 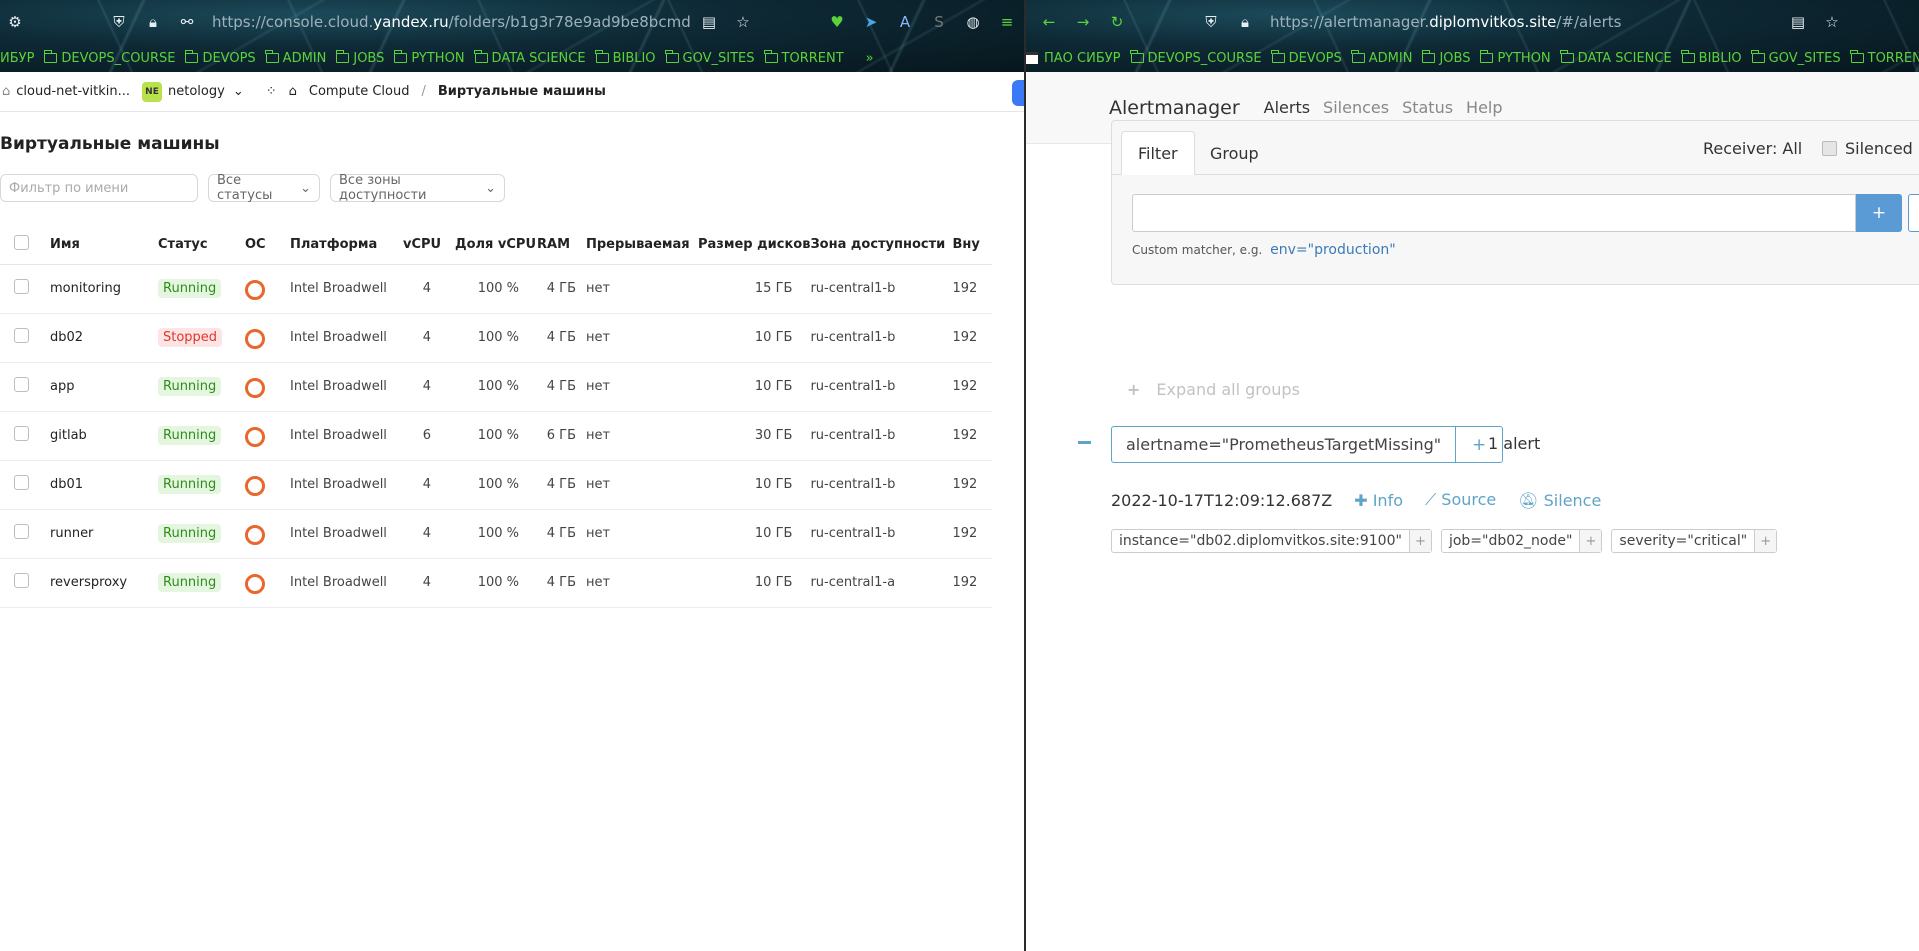 What do you see at coordinates (104, 534) in the screenshot?
I see `vm-name: runner` at bounding box center [104, 534].